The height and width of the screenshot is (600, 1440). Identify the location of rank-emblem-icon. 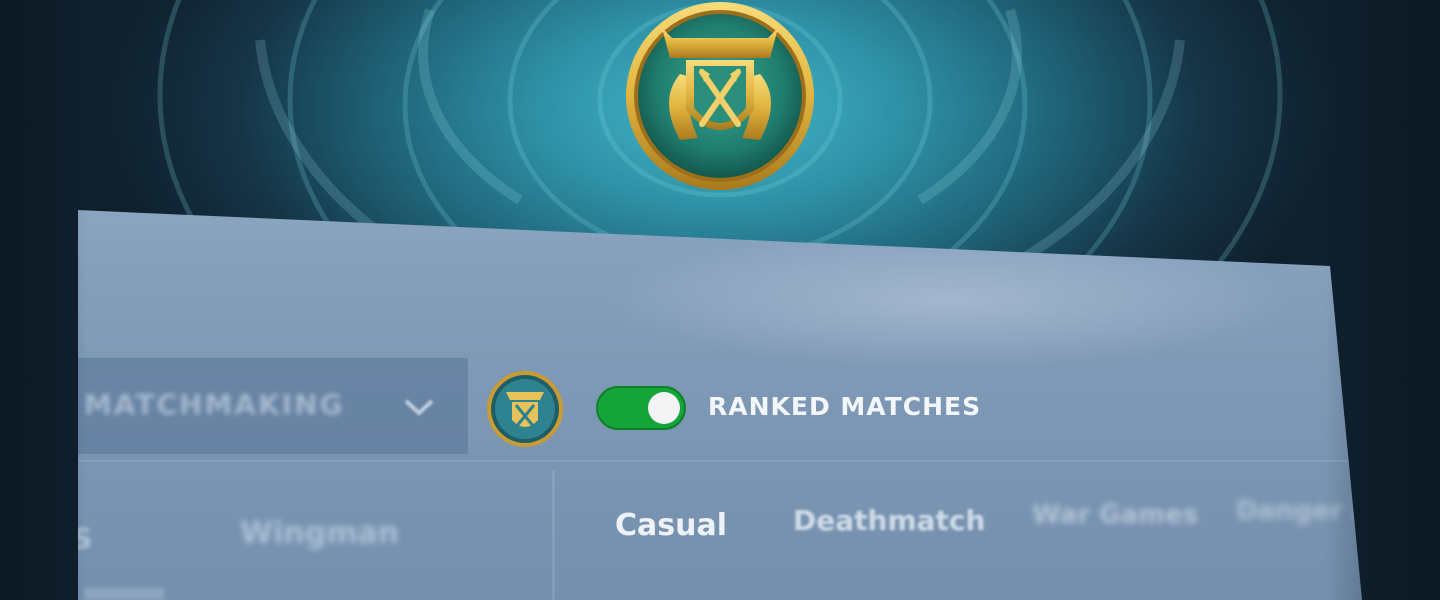
(720, 96).